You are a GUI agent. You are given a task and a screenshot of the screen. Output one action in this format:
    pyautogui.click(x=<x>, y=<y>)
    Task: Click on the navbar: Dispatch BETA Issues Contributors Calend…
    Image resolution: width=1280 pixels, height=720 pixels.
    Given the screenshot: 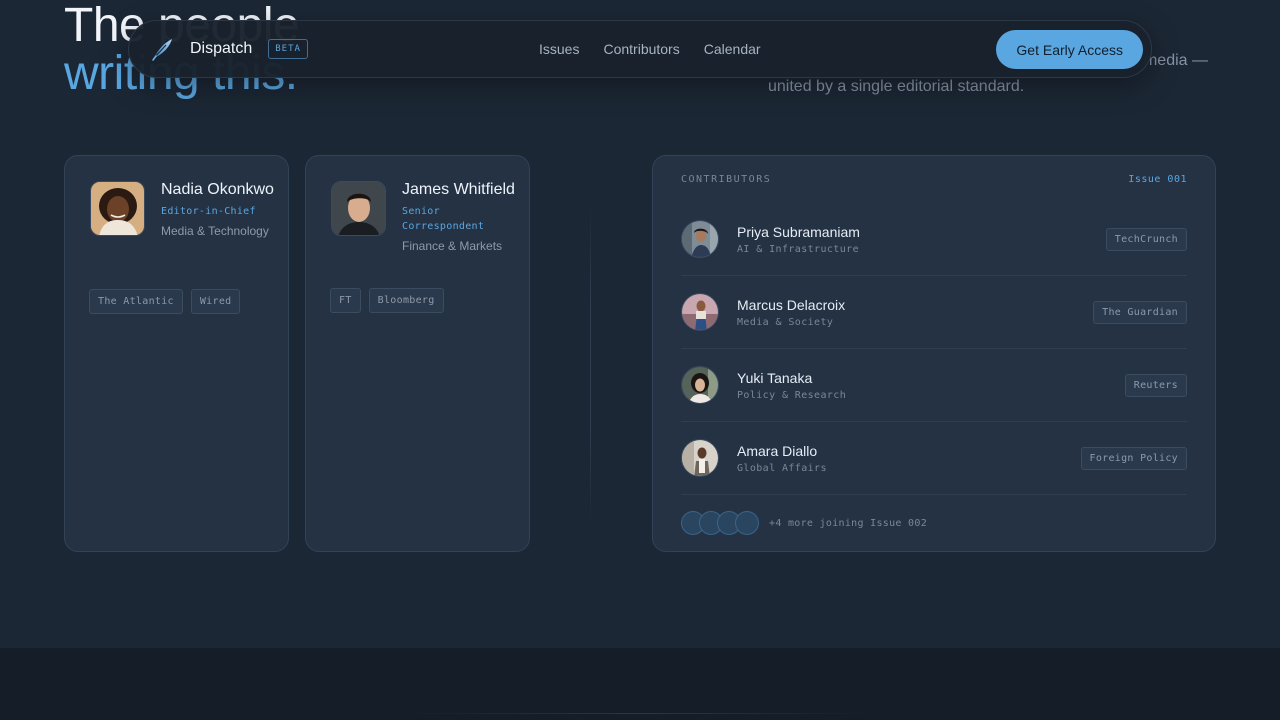 What is the action you would take?
    pyautogui.click(x=640, y=49)
    